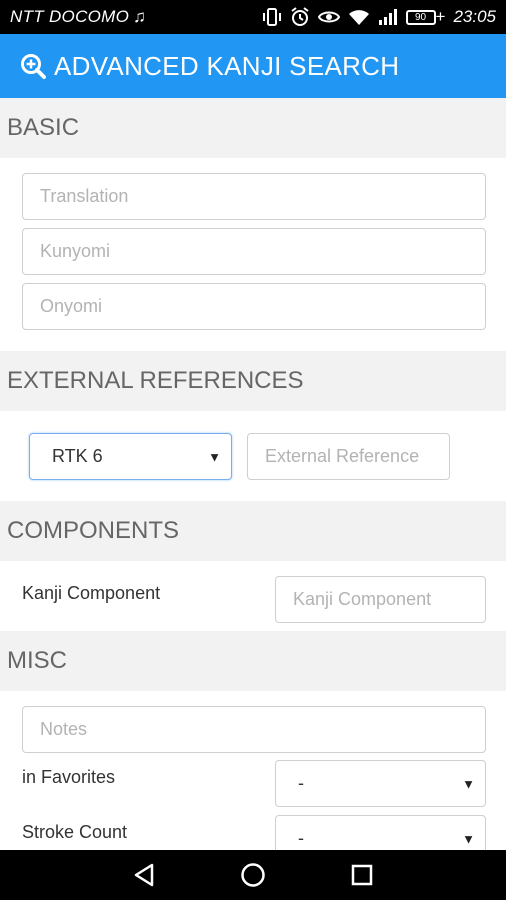 The width and height of the screenshot is (506, 900). What do you see at coordinates (254, 306) in the screenshot?
I see `onyomi-field` at bounding box center [254, 306].